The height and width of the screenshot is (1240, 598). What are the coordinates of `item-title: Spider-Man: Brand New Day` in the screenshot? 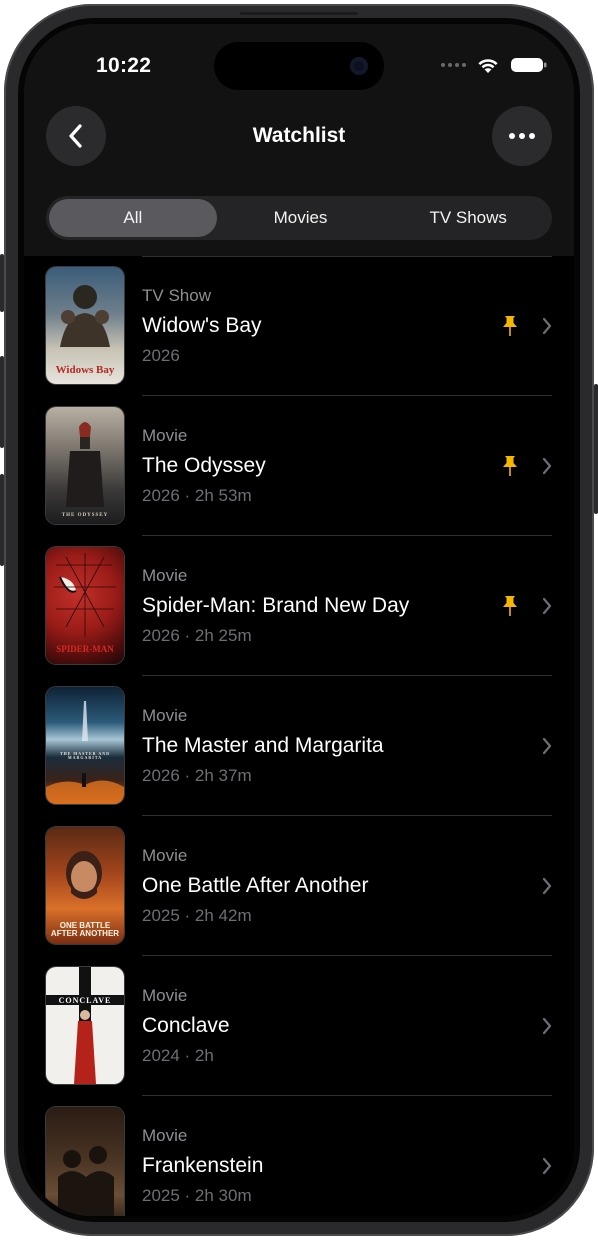 It's located at (276, 605).